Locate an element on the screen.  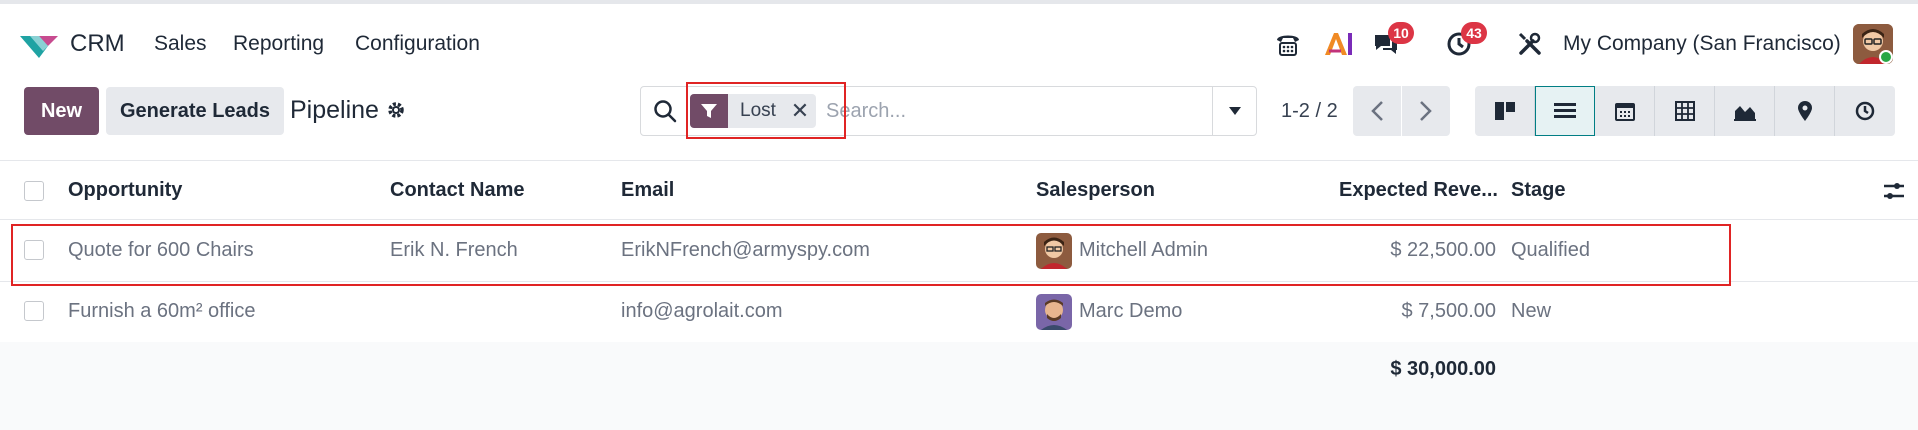
pager-previous-button is located at coordinates (1377, 111).